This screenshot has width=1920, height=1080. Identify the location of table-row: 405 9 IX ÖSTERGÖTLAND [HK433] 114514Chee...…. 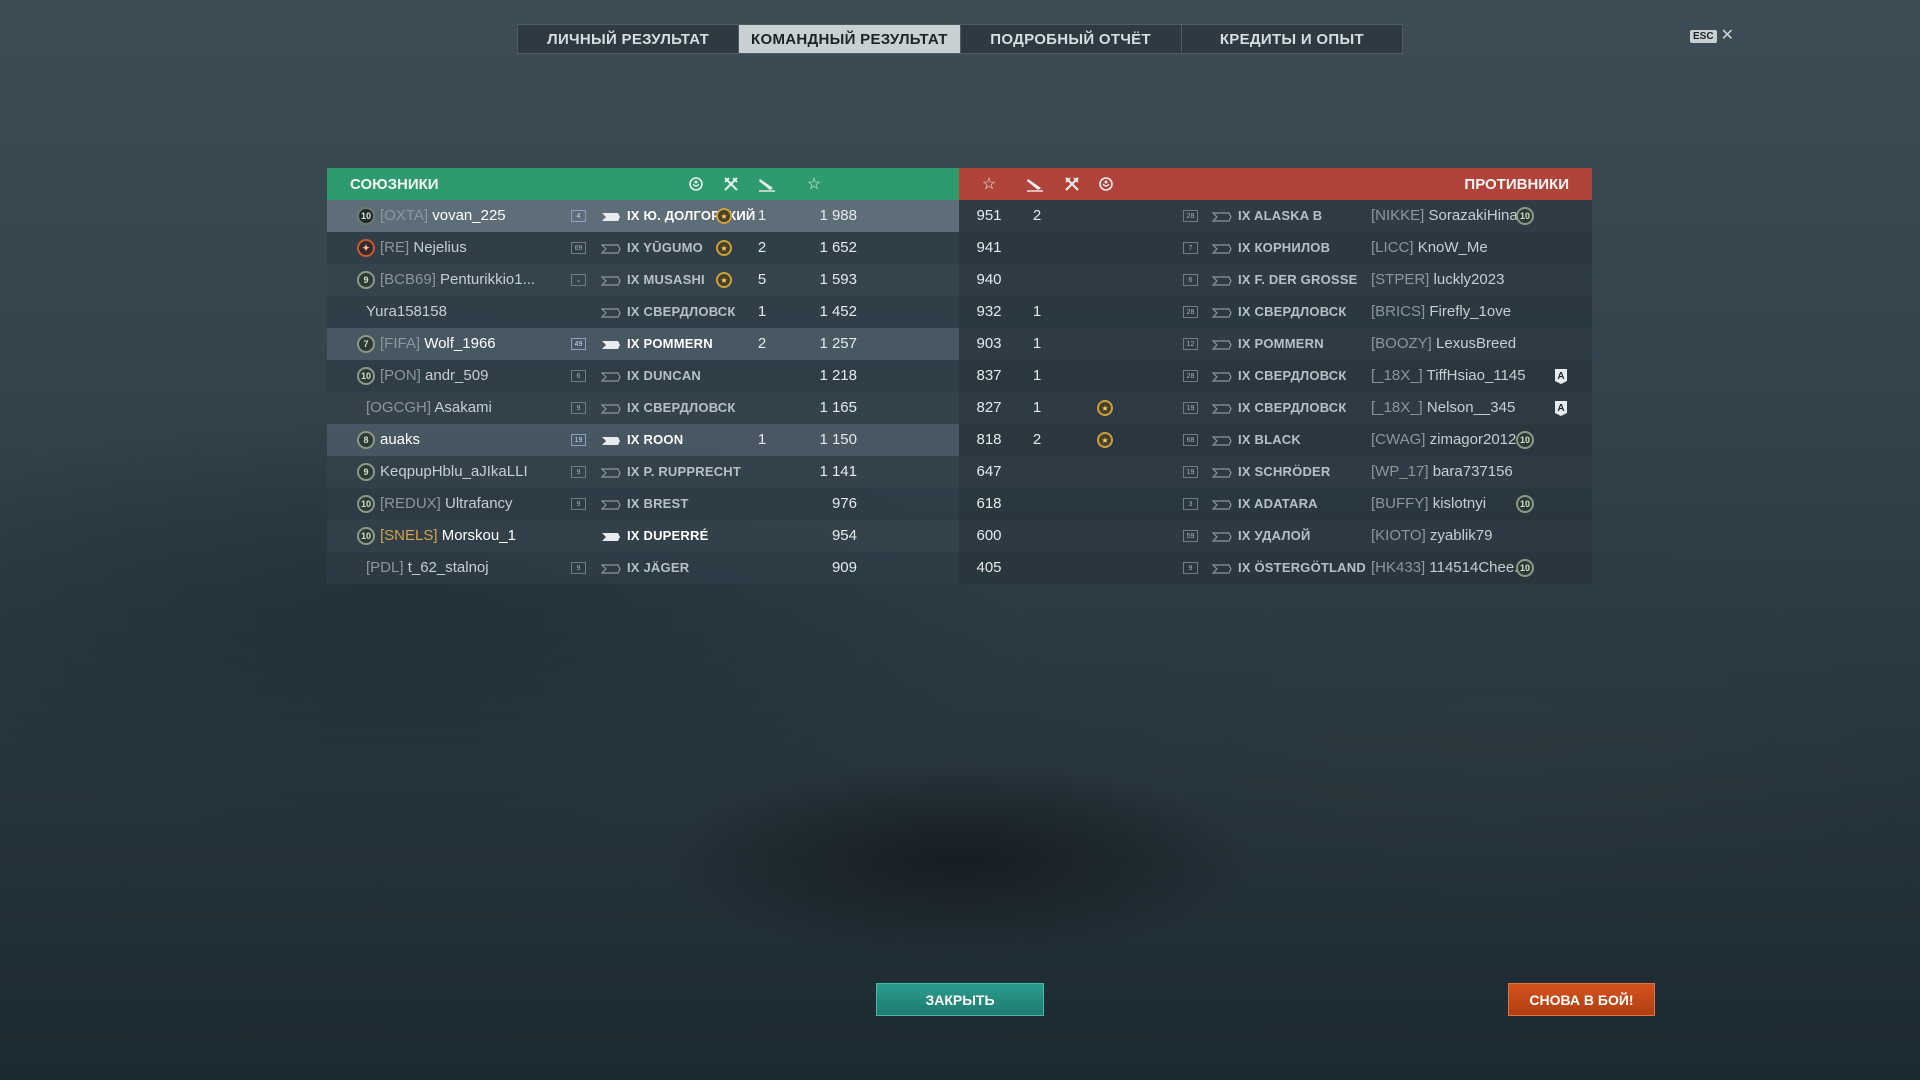
(1275, 568).